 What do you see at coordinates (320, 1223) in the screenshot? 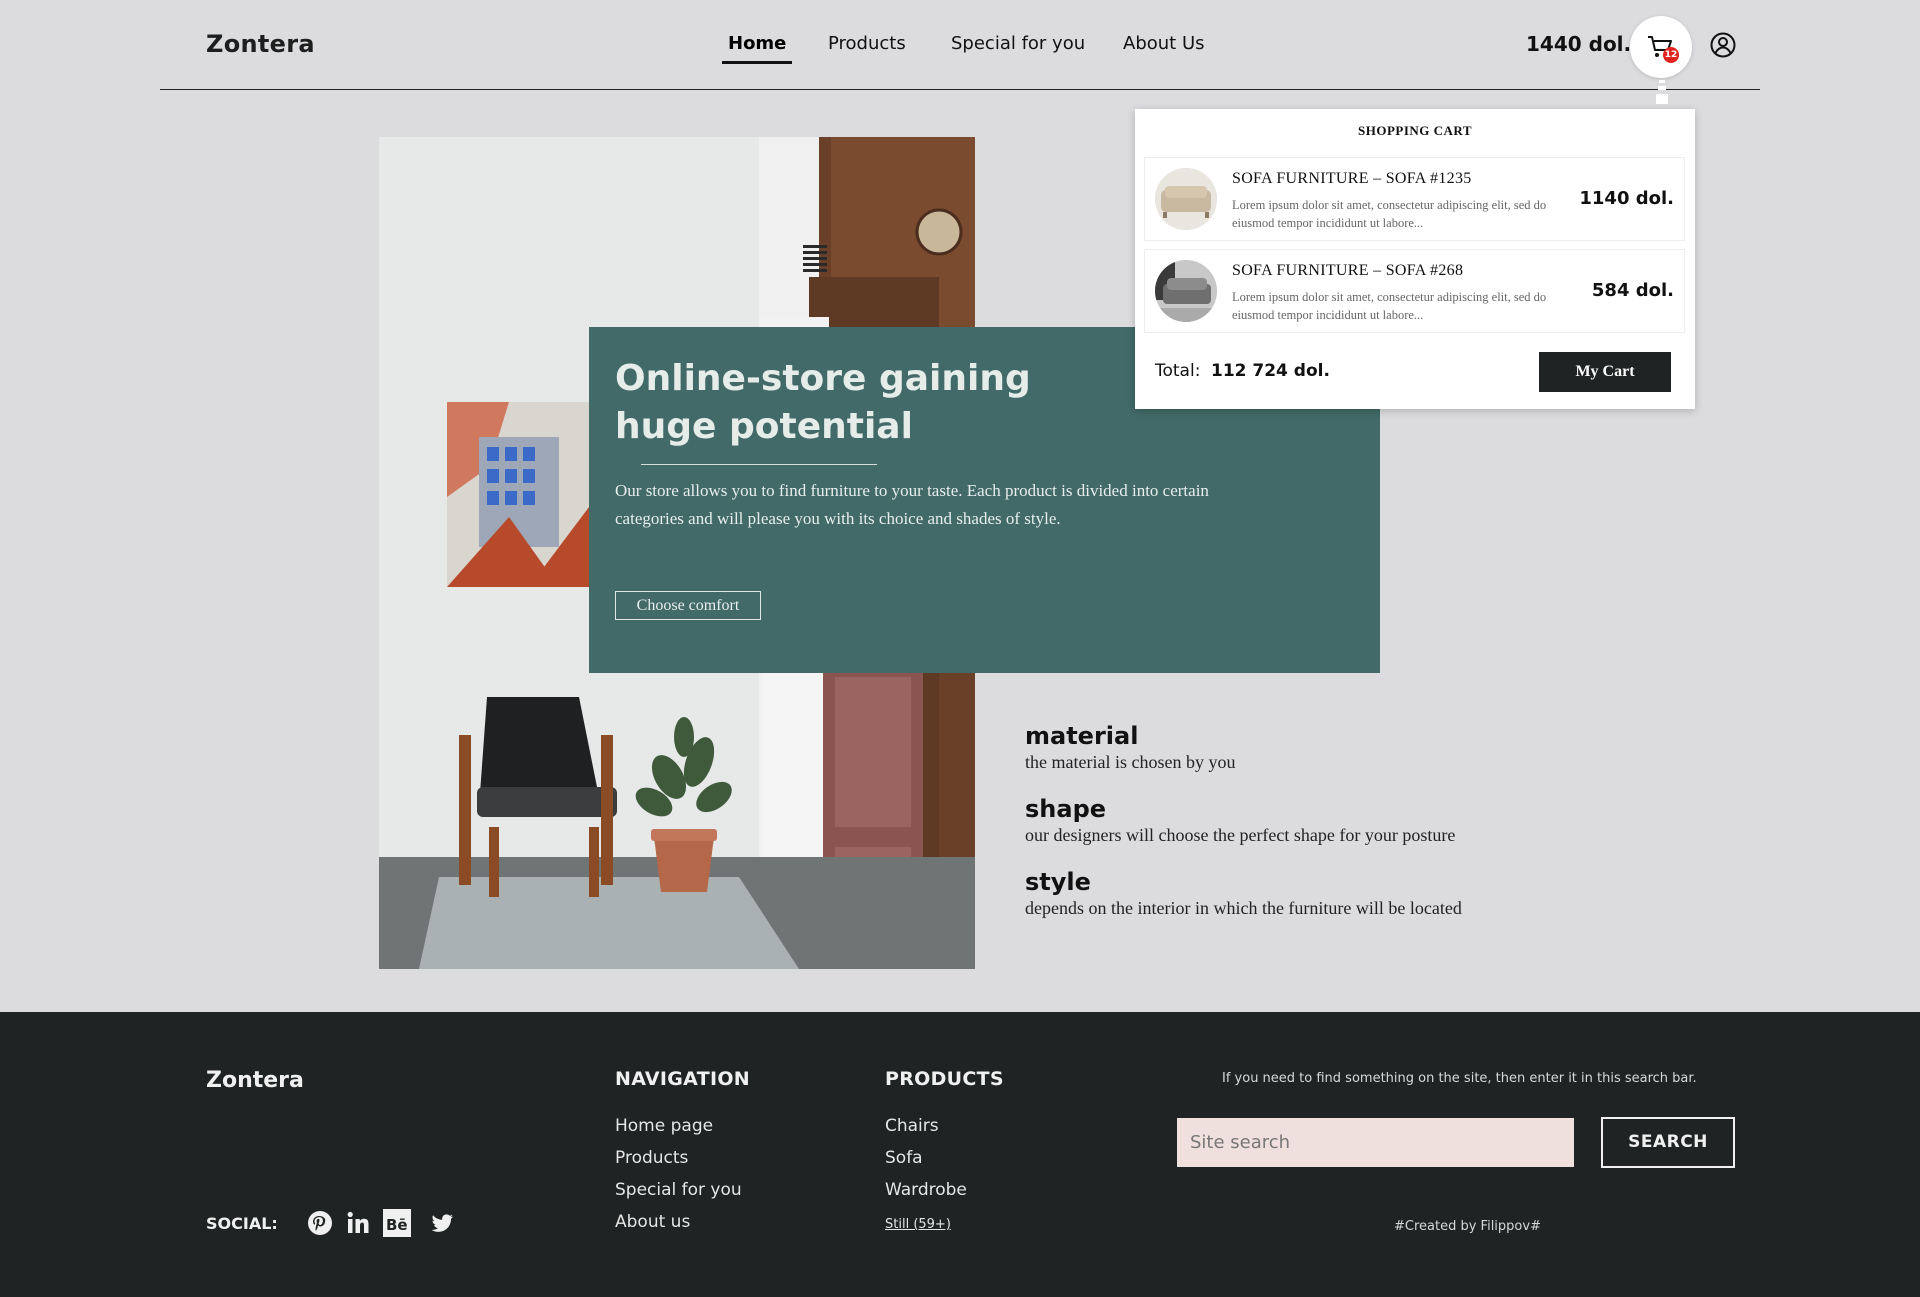
I see `pinterest-icon` at bounding box center [320, 1223].